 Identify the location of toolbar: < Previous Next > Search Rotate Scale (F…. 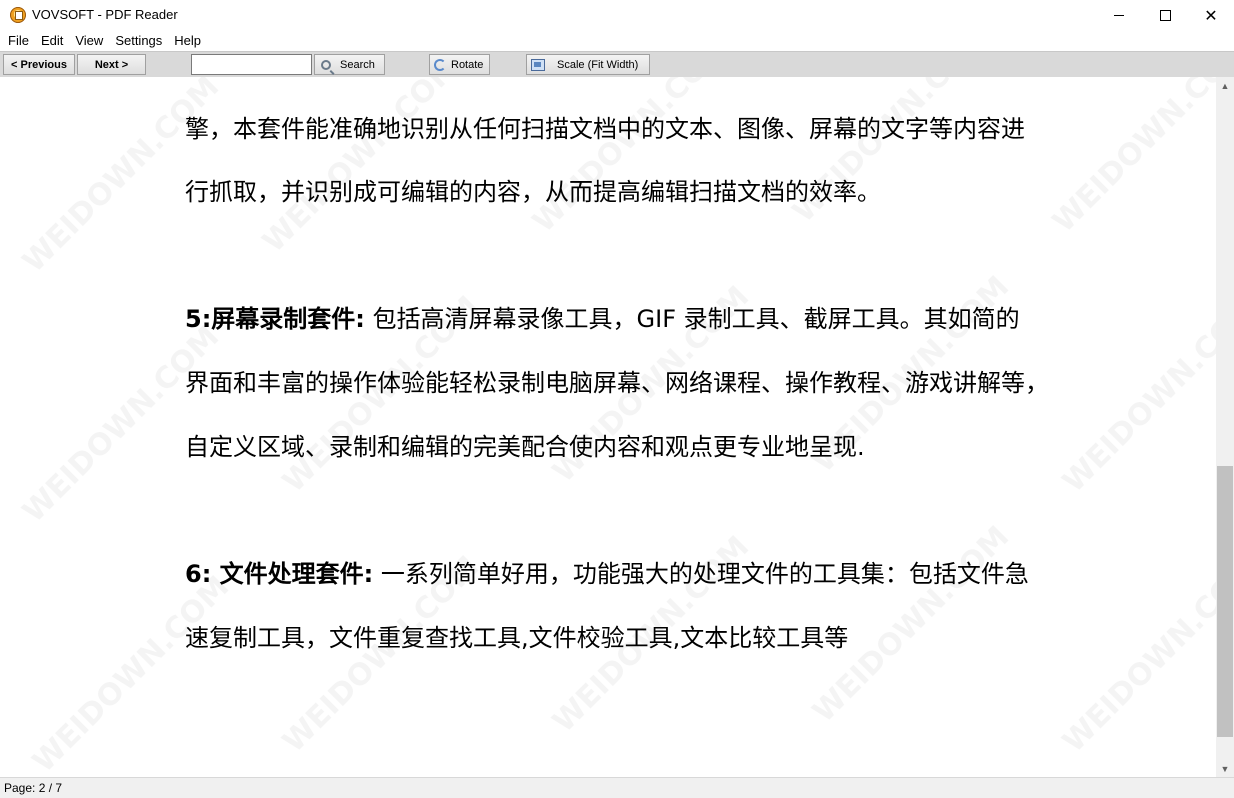
(617, 64).